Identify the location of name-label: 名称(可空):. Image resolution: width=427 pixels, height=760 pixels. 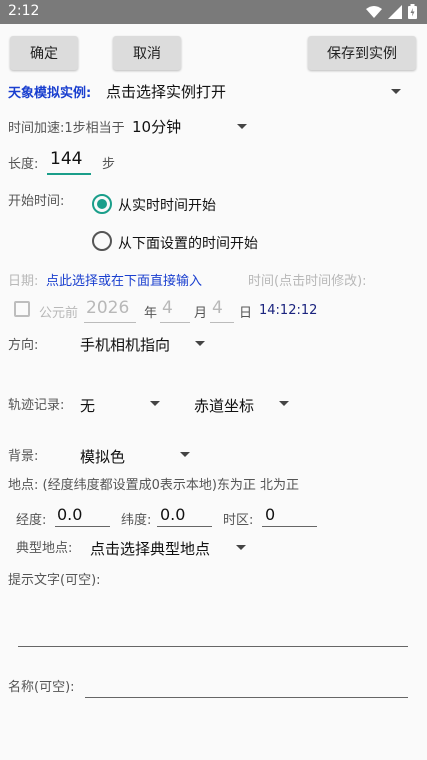
(41, 687).